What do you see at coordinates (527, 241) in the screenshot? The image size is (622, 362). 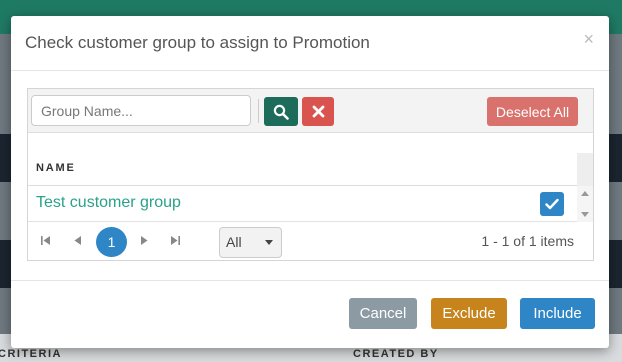 I see `pager-info: 1 - 1 of 1 items` at bounding box center [527, 241].